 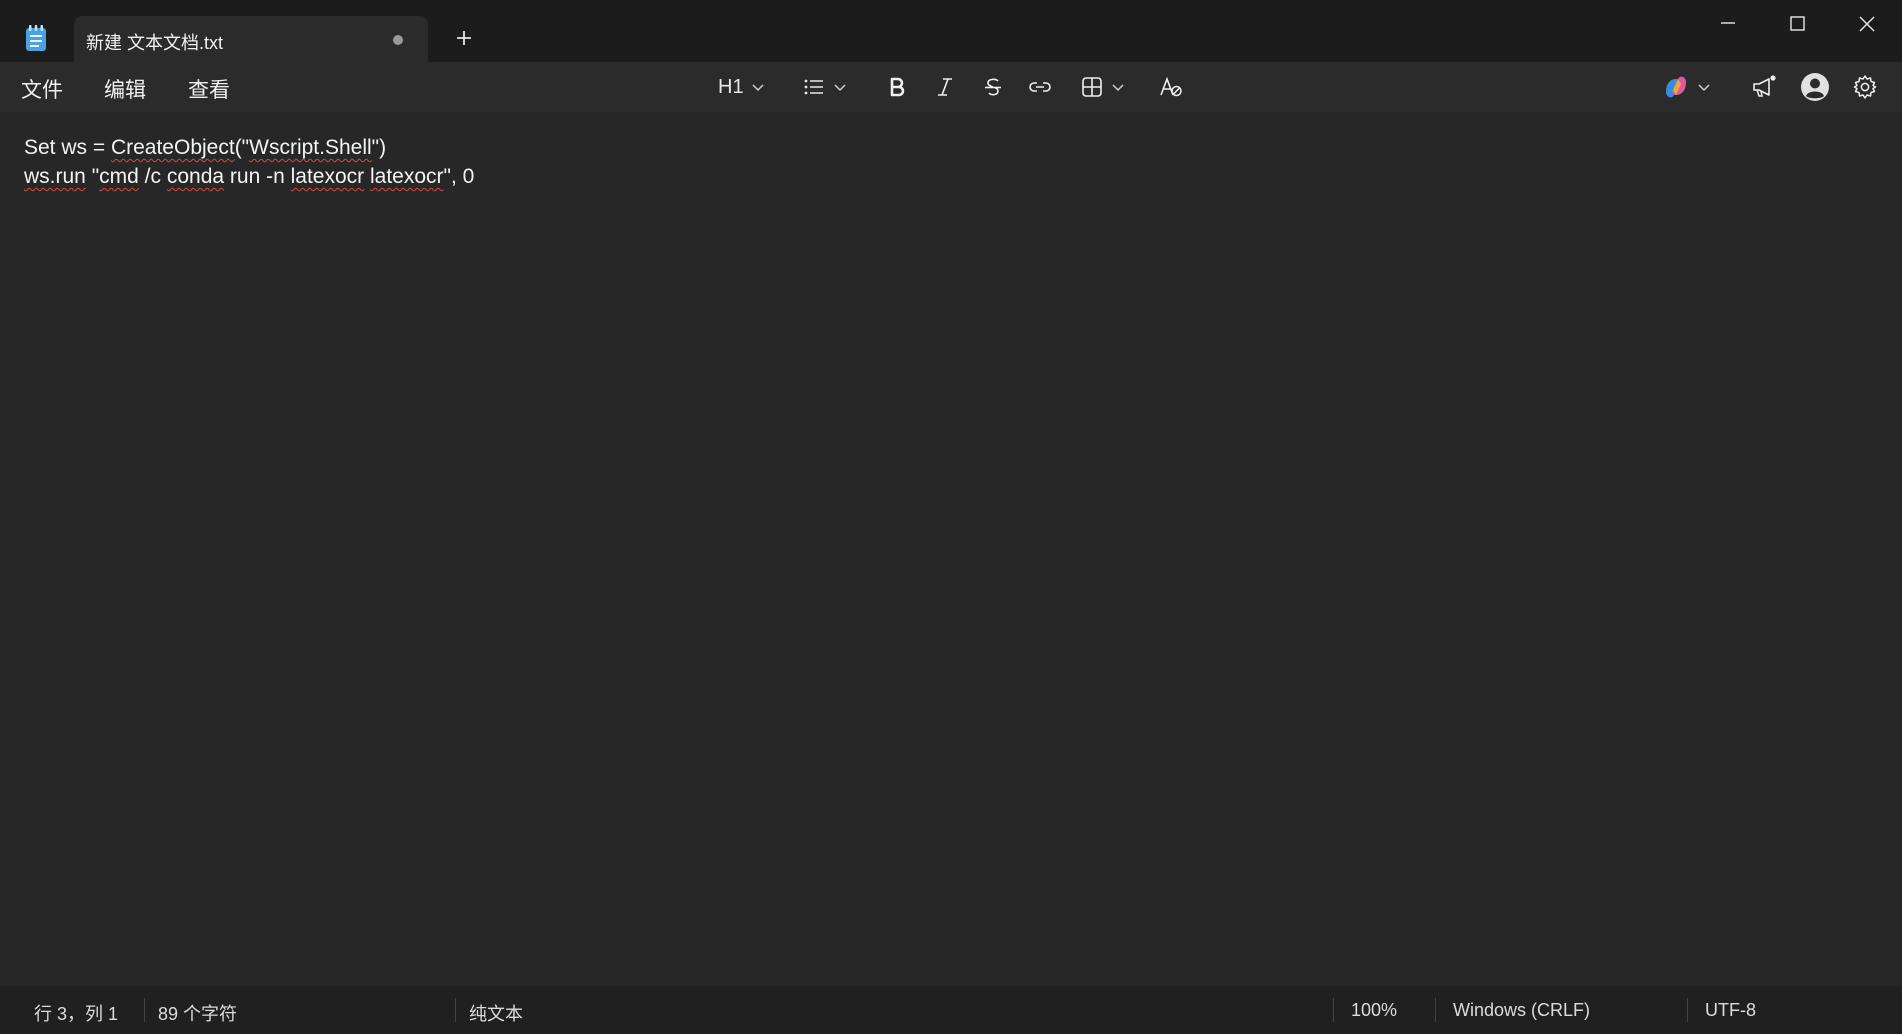 What do you see at coordinates (209, 89) in the screenshot?
I see `menu-view: 查看` at bounding box center [209, 89].